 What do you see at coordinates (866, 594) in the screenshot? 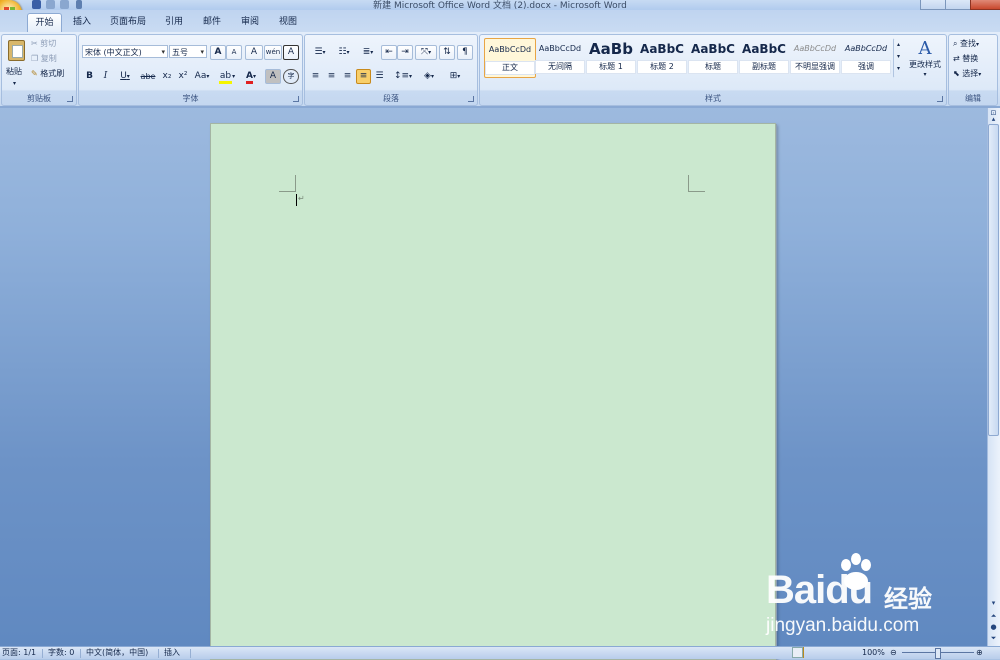
I see `baidu-watermark: Baidu 经验 jingyan.baidu.com` at bounding box center [866, 594].